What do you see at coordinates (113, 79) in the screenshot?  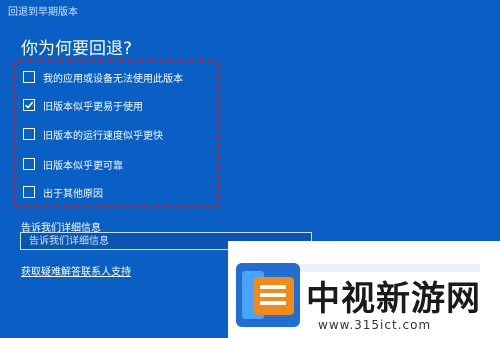 I see `option-label: 我的应用或设备无法使用此版本` at bounding box center [113, 79].